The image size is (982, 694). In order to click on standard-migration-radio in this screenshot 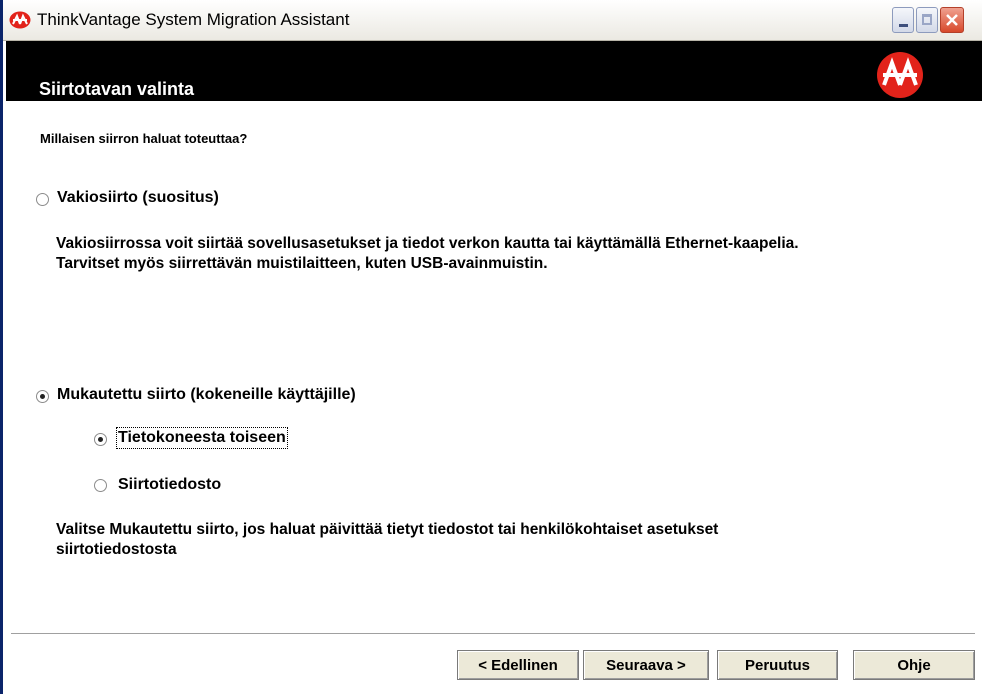, I will do `click(42, 199)`.